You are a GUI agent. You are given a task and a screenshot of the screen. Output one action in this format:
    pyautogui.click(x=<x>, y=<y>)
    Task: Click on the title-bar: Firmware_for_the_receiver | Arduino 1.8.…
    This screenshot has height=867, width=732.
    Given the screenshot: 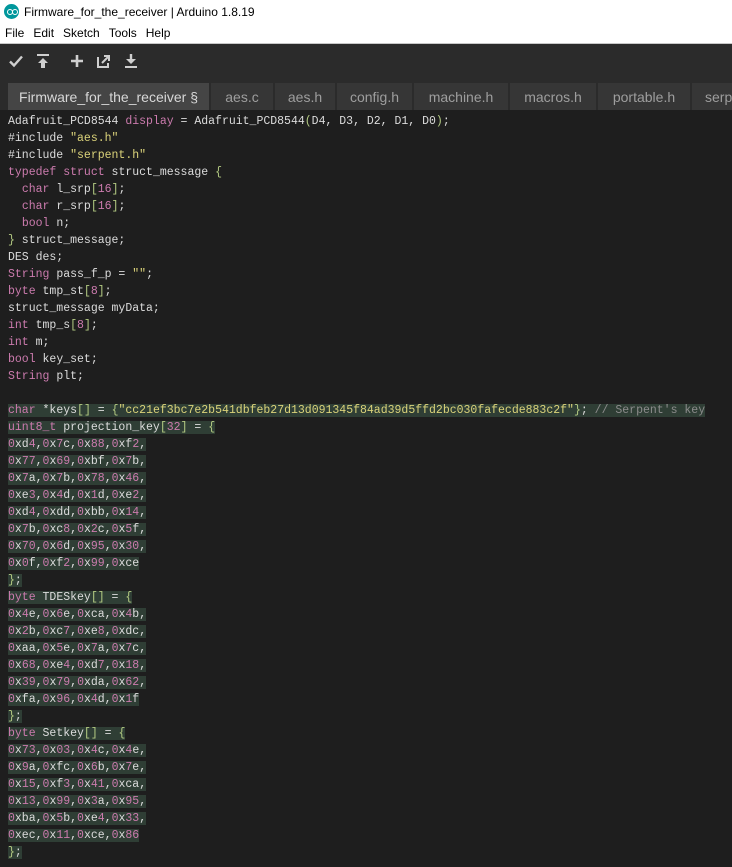 What is the action you would take?
    pyautogui.click(x=366, y=11)
    